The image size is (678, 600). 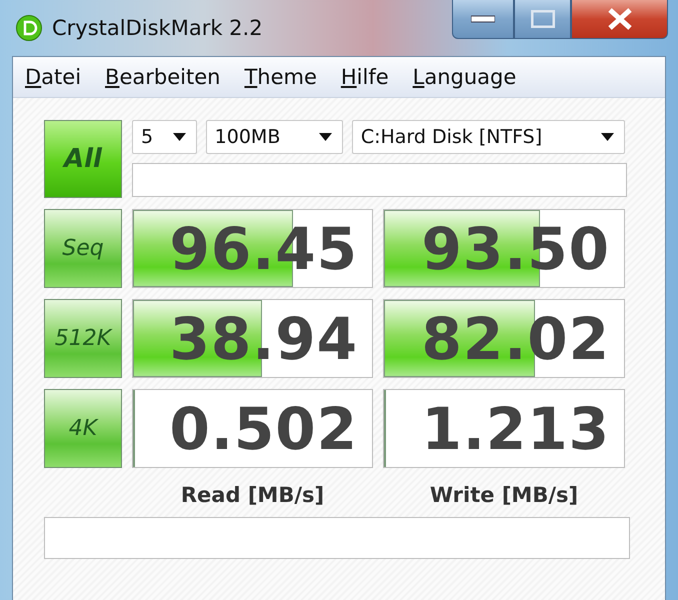 What do you see at coordinates (488, 137) in the screenshot?
I see `dropdown: C:Hard Disk [NTFS]` at bounding box center [488, 137].